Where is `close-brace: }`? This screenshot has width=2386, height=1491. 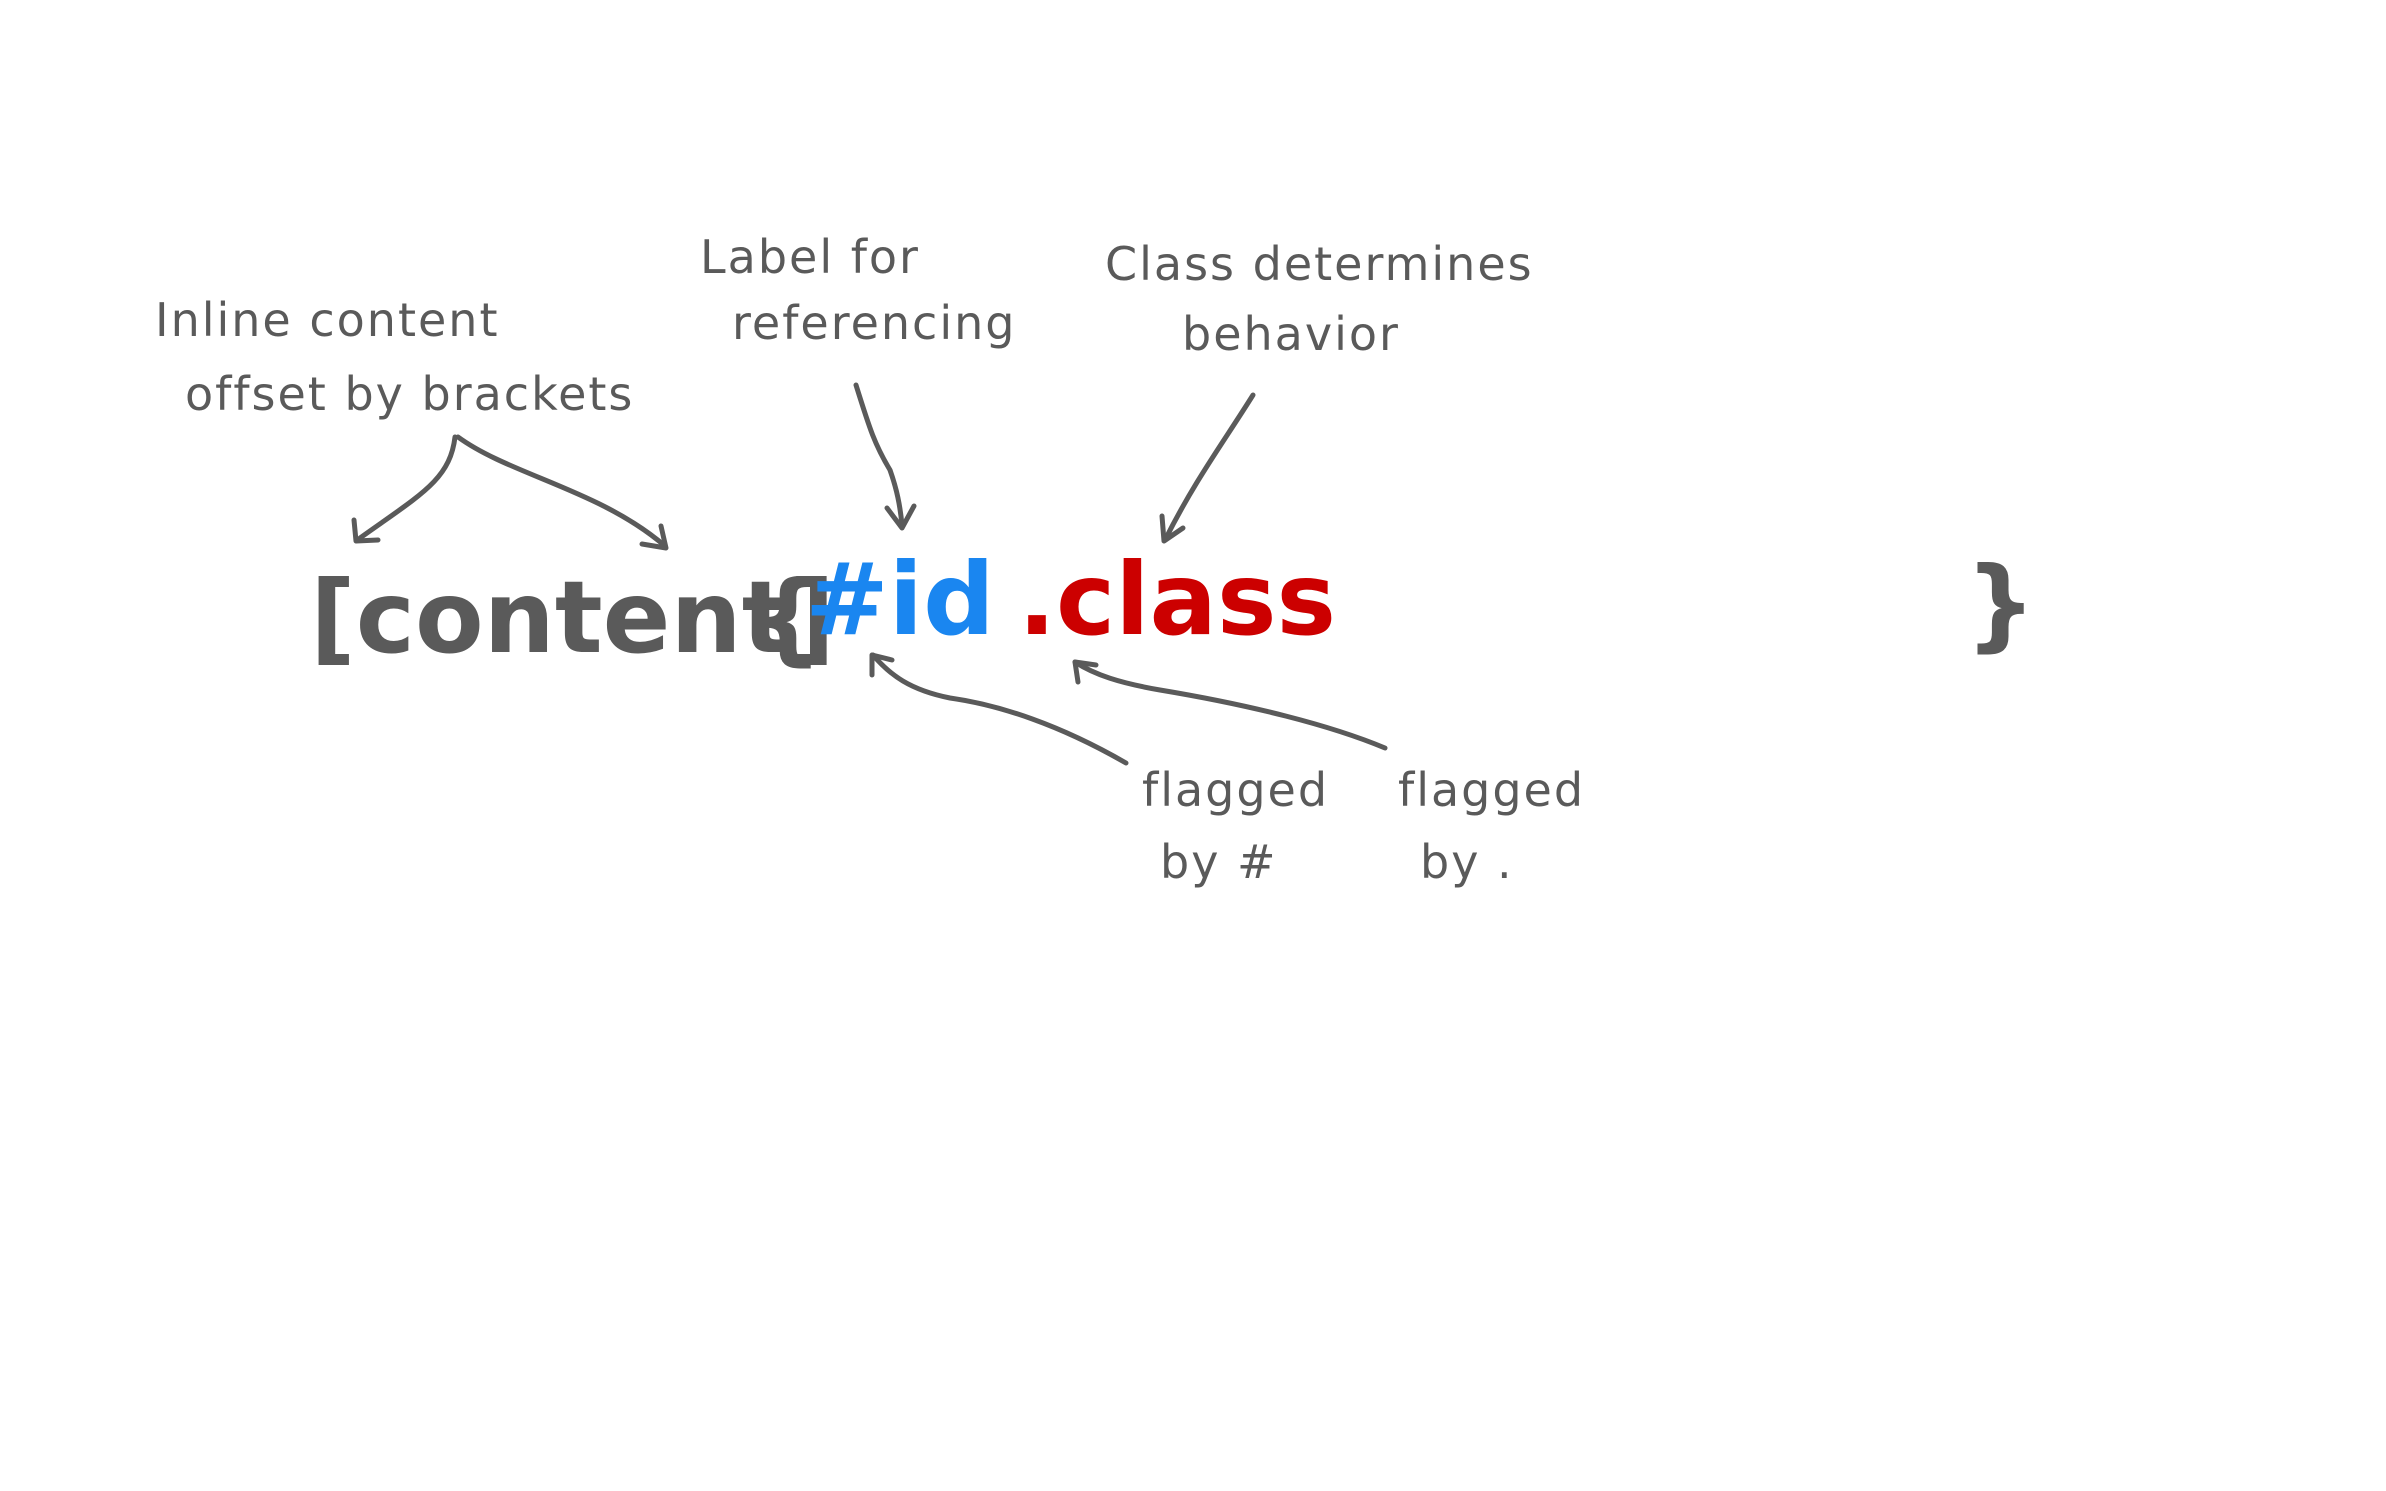 close-brace: } is located at coordinates (2000, 603).